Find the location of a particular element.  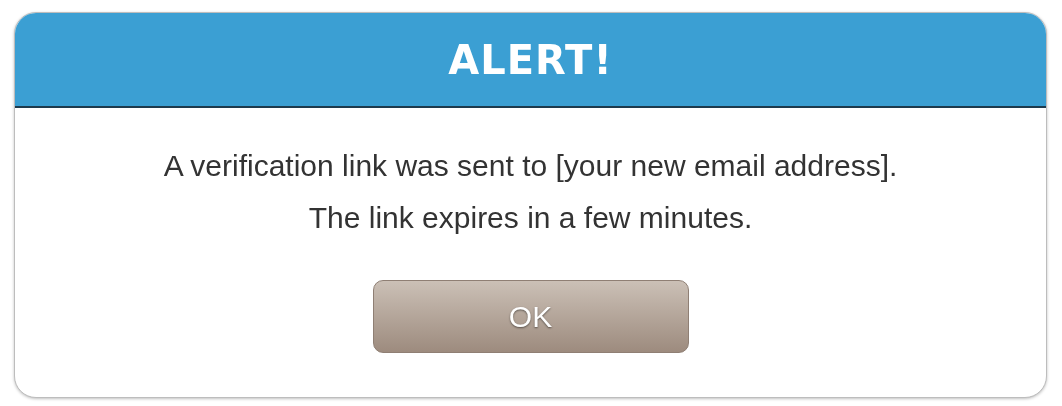

message-text: The link expires in a few minutes. is located at coordinates (530, 218).